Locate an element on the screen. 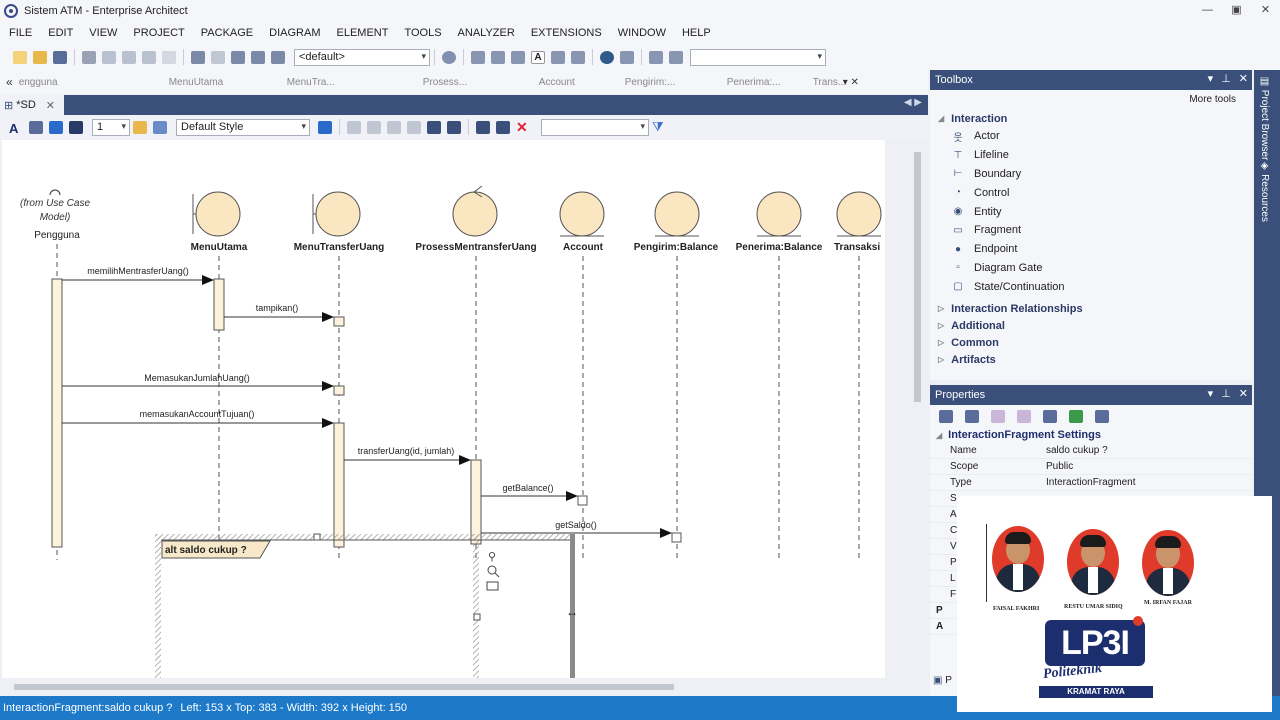  window-layout2-icon is located at coordinates (676, 57).